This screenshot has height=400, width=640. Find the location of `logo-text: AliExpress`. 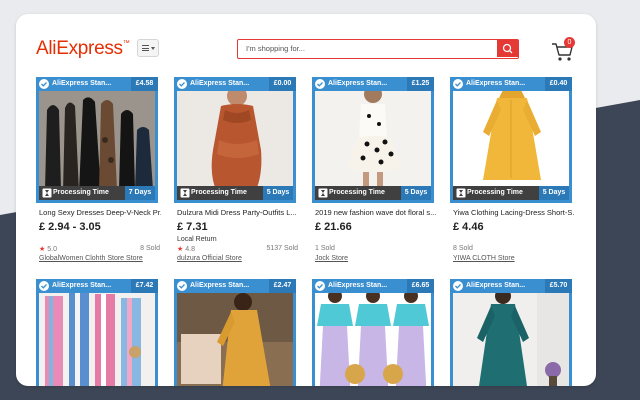

logo-text: AliExpress is located at coordinates (79, 48).